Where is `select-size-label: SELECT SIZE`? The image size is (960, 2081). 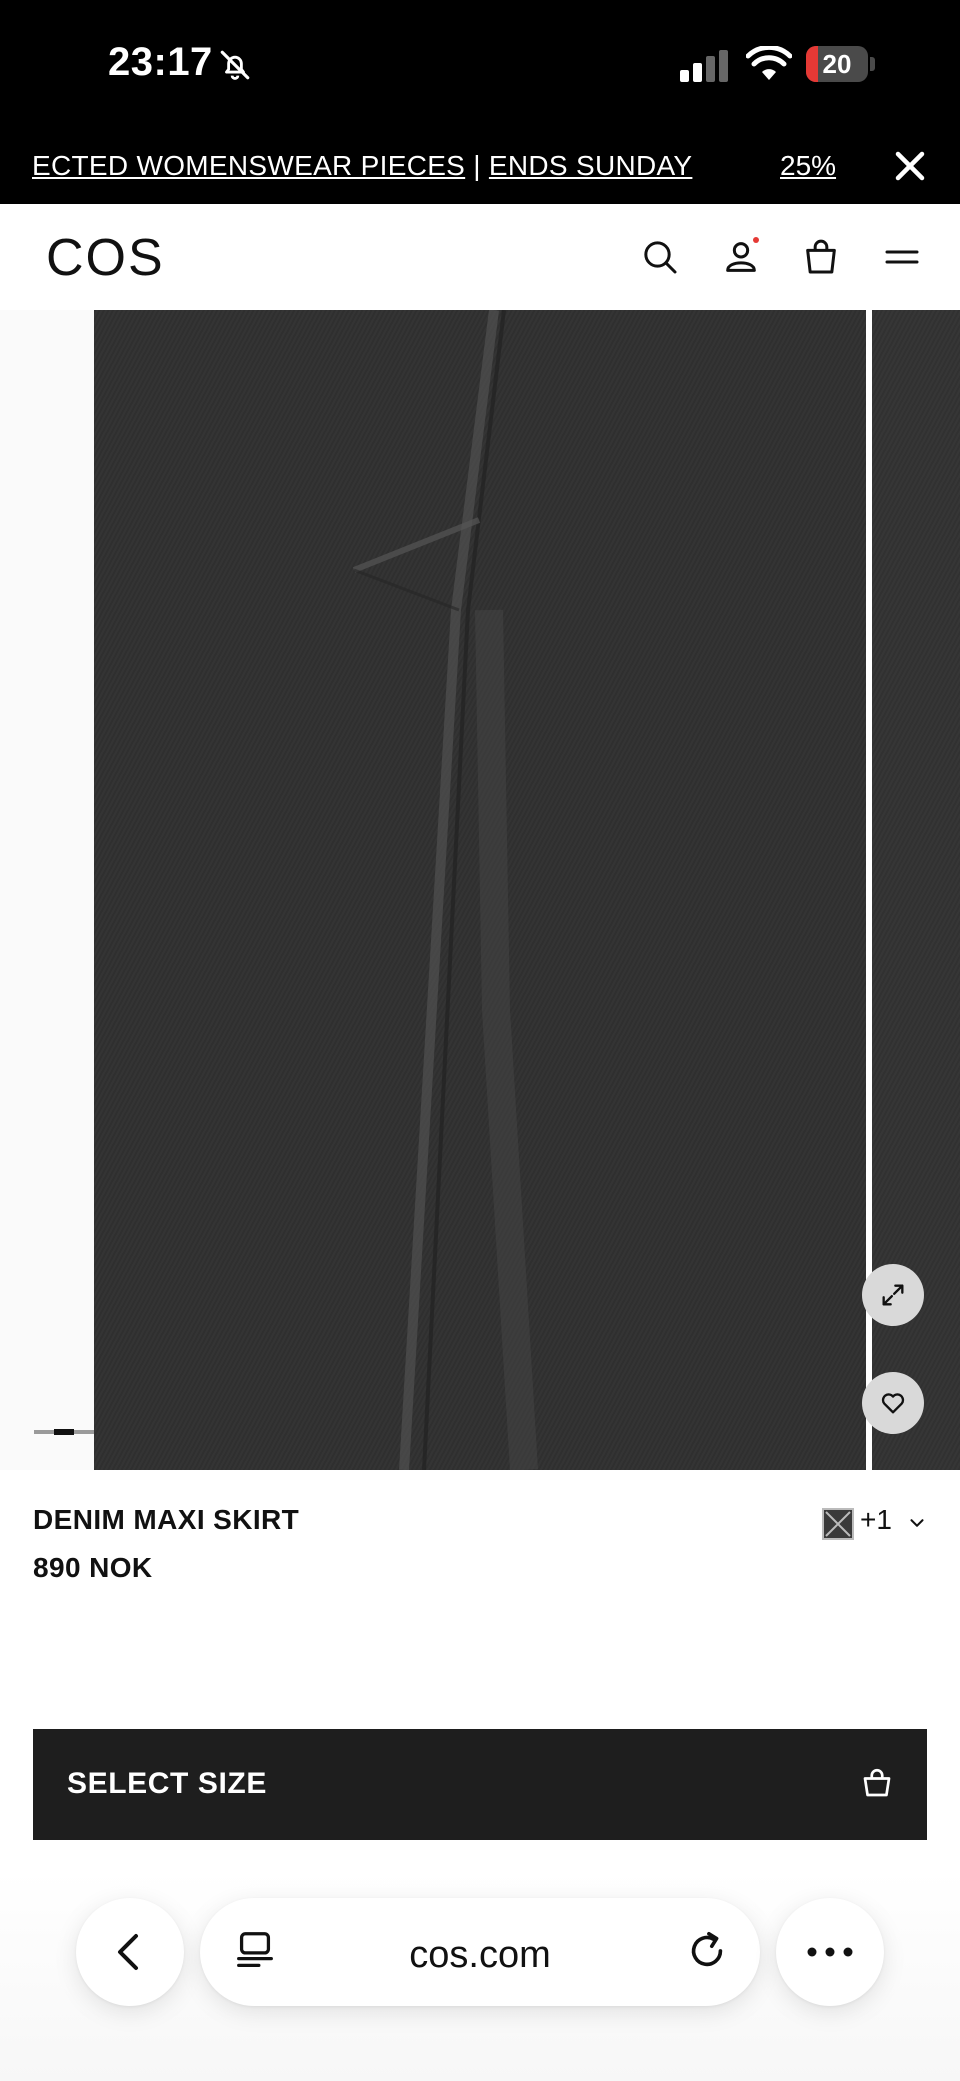
select-size-label: SELECT SIZE is located at coordinates (167, 1783).